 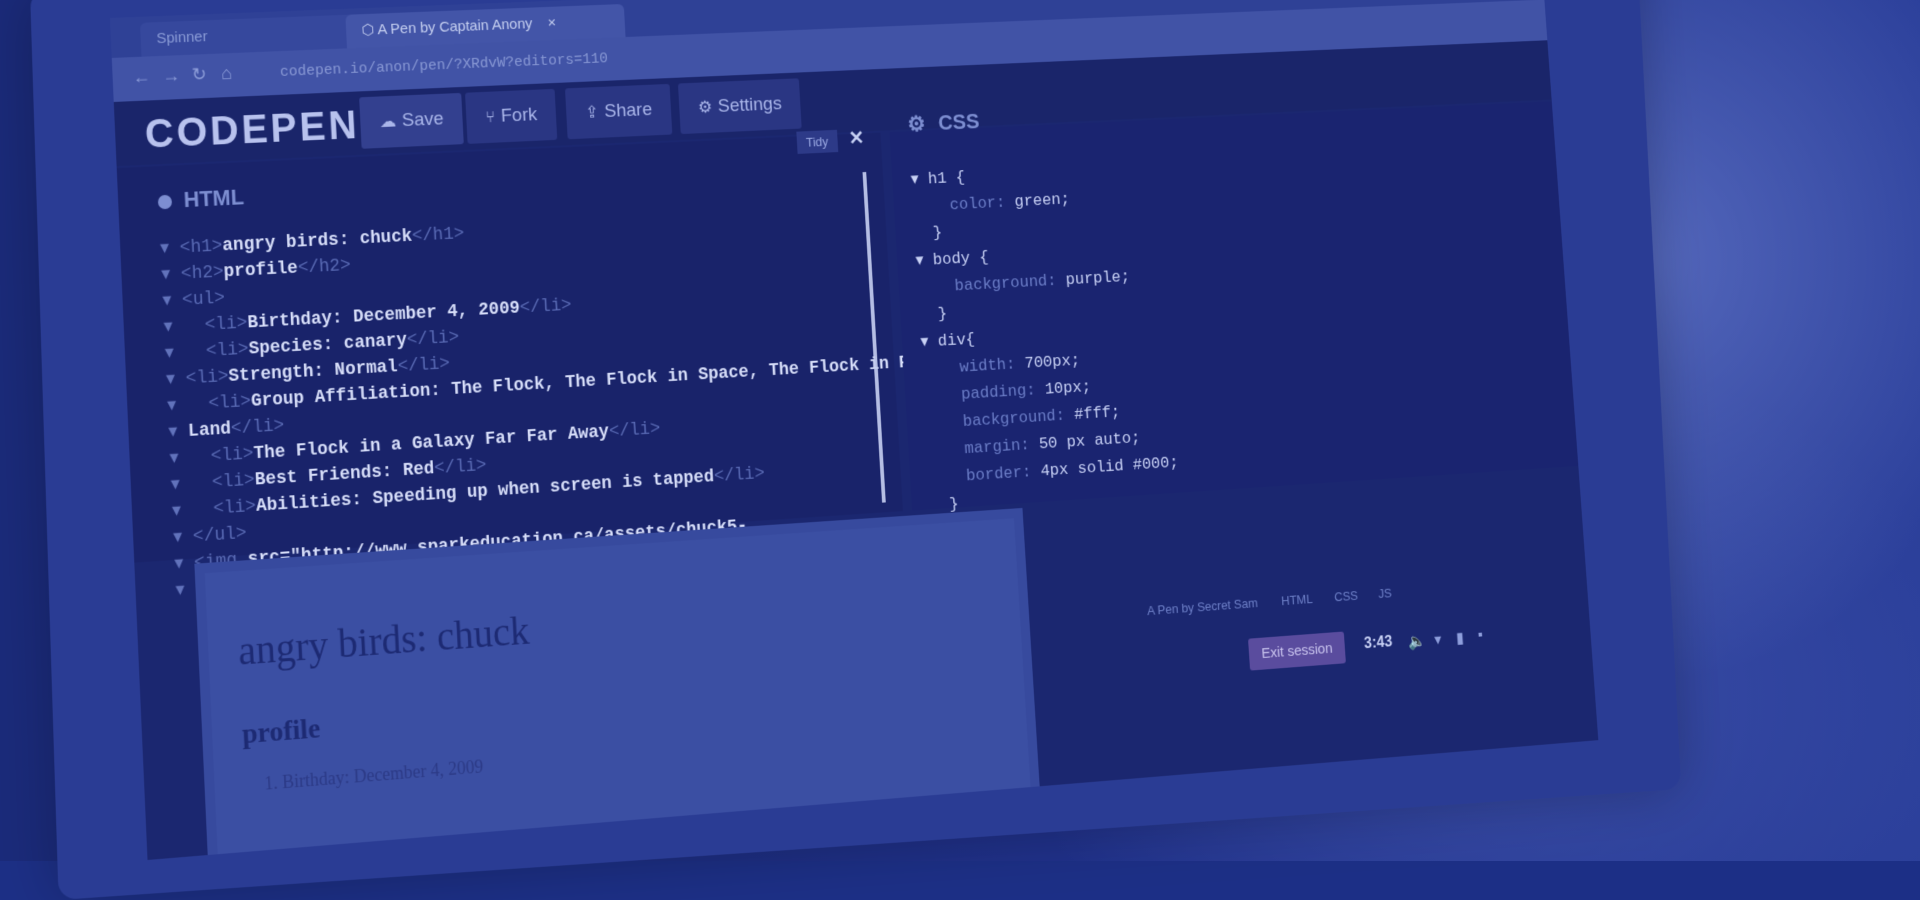 I want to click on forward-arrow-icon: →, so click(x=171, y=76).